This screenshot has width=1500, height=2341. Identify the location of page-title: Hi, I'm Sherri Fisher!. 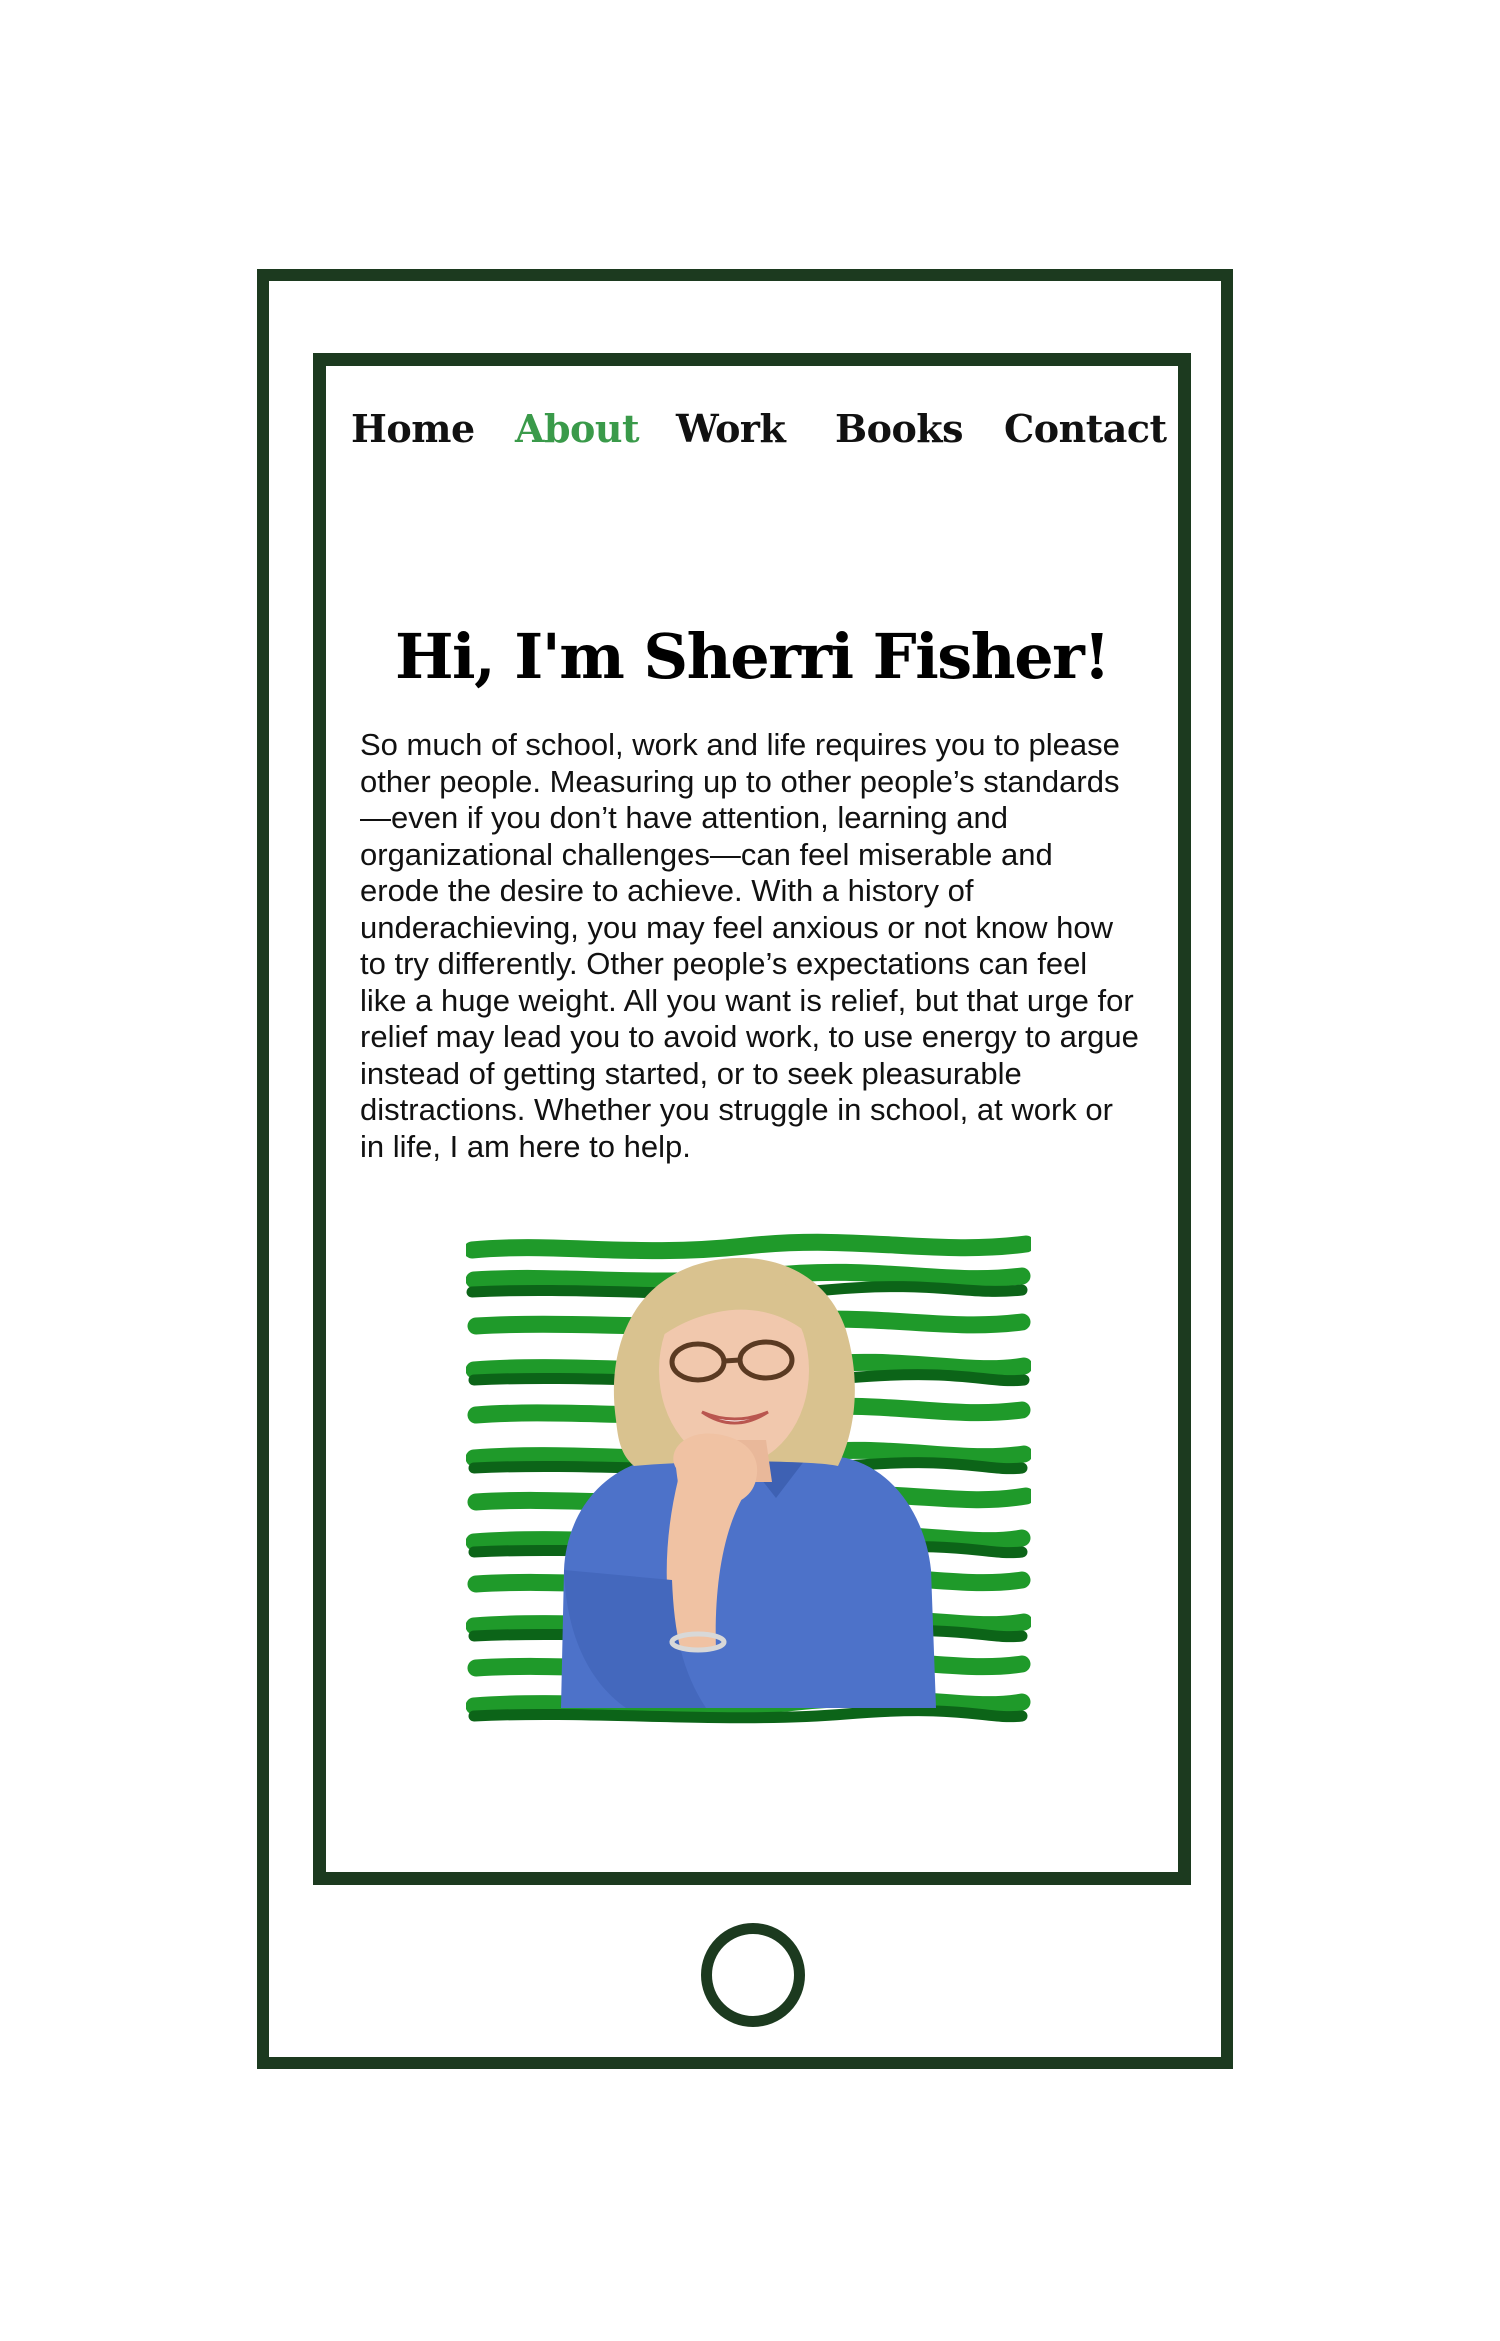
(752, 656).